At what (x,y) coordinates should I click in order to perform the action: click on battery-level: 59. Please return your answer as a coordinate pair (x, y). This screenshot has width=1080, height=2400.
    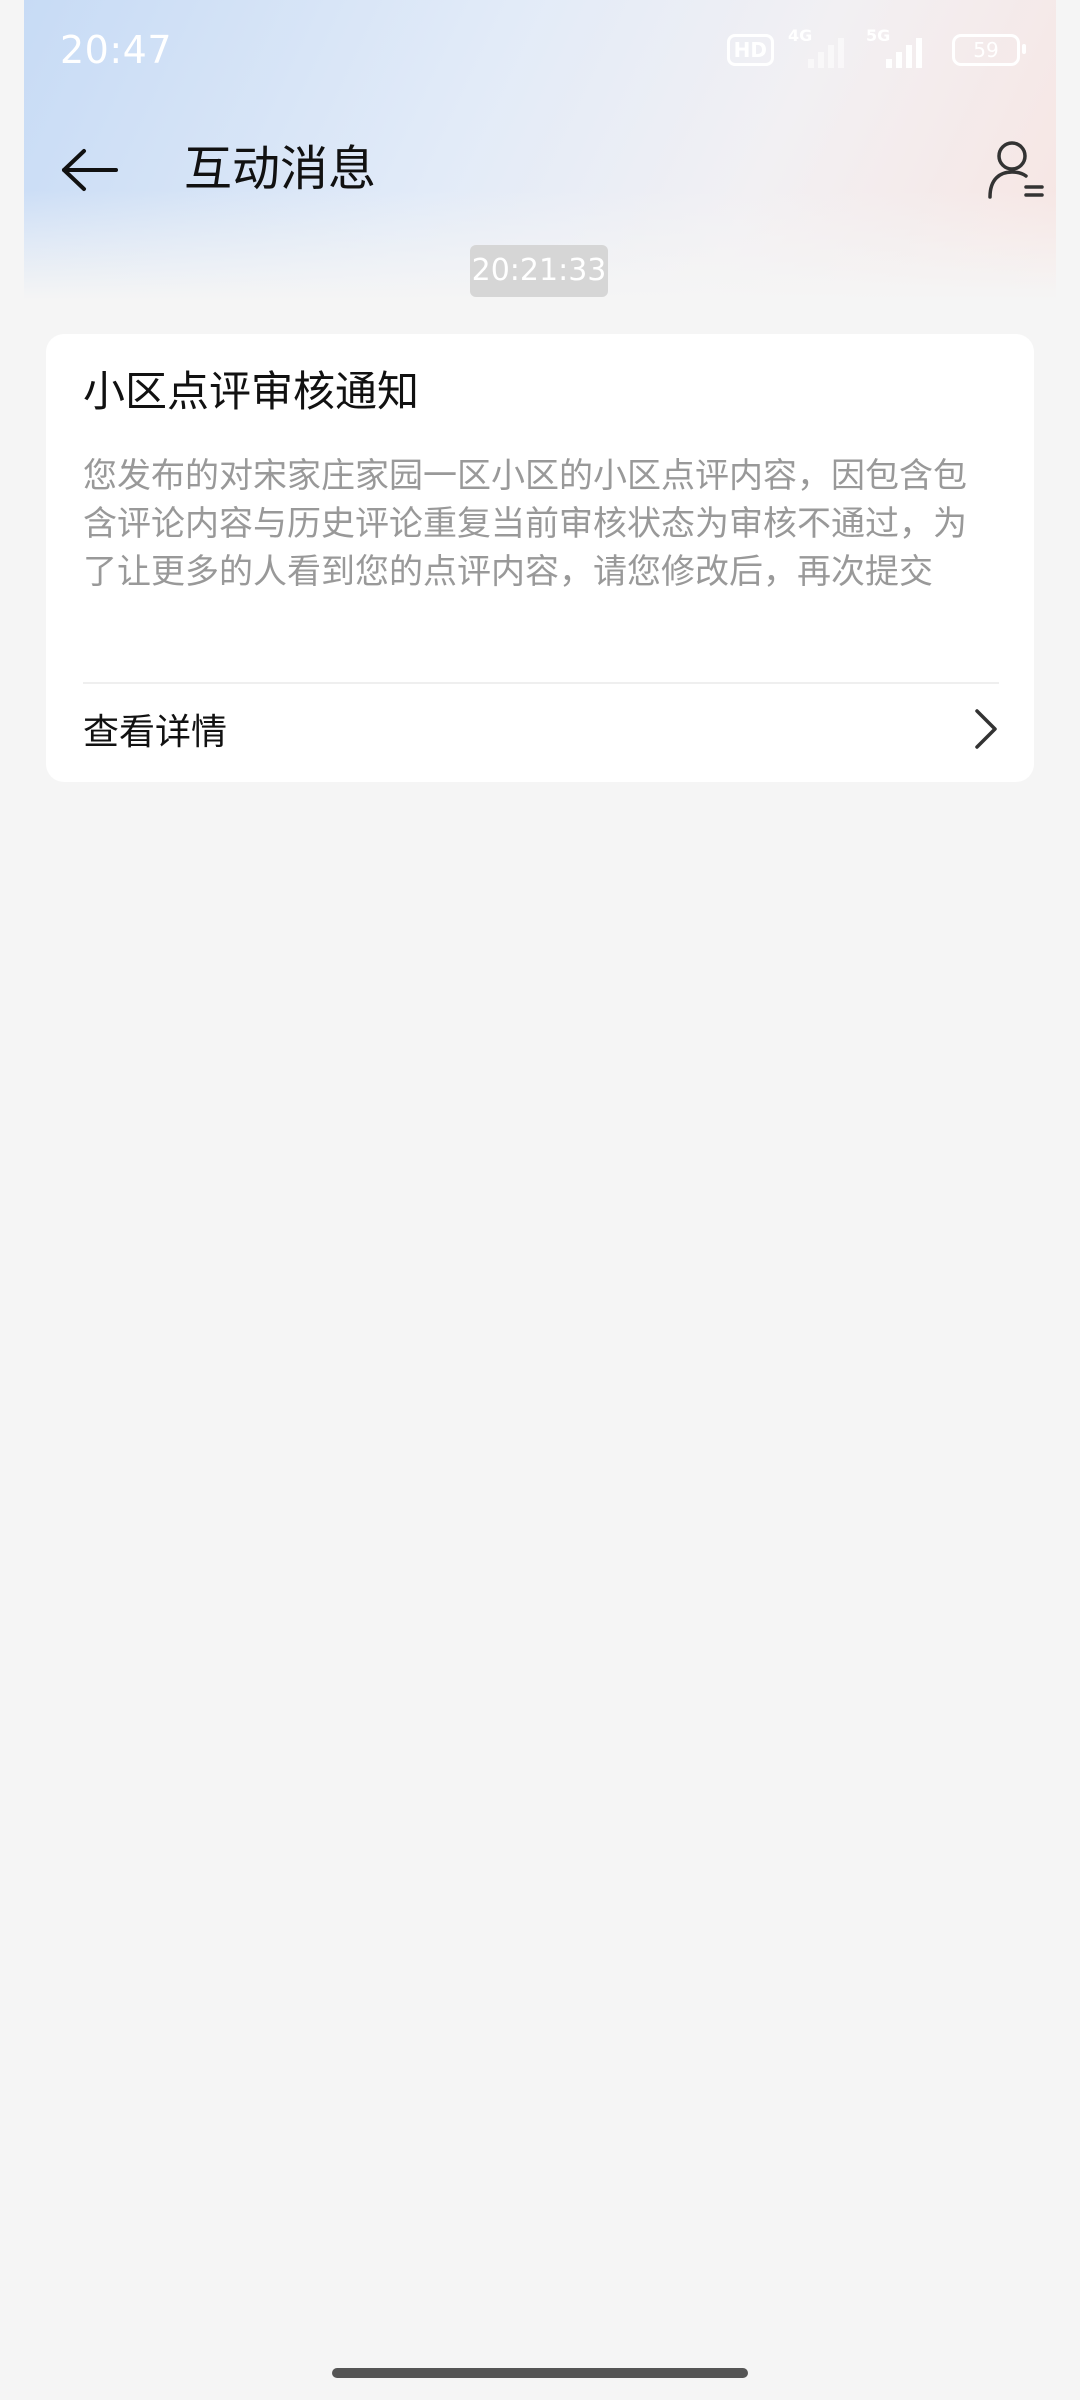
    Looking at the image, I should click on (986, 50).